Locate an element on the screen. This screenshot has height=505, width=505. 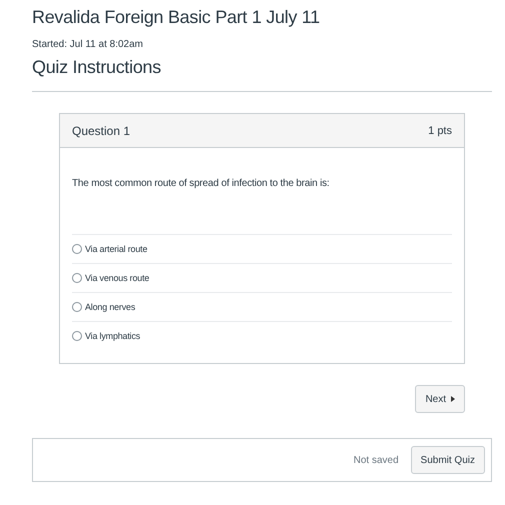
section-heading: Quiz Instructions is located at coordinates (97, 67).